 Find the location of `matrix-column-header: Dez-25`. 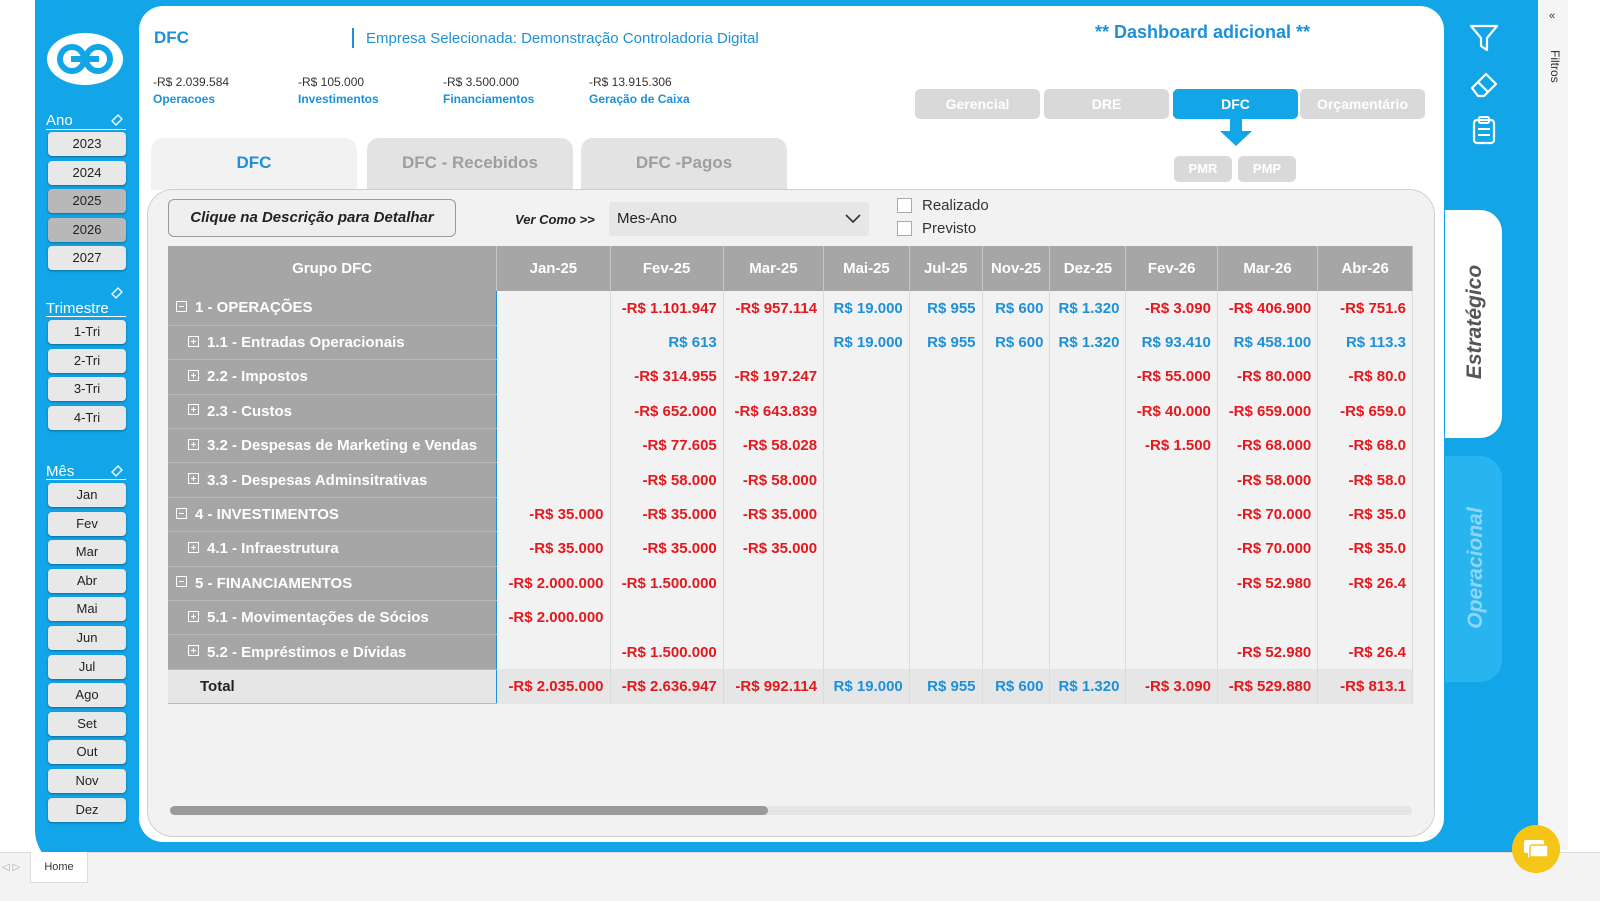

matrix-column-header: Dez-25 is located at coordinates (1088, 268).